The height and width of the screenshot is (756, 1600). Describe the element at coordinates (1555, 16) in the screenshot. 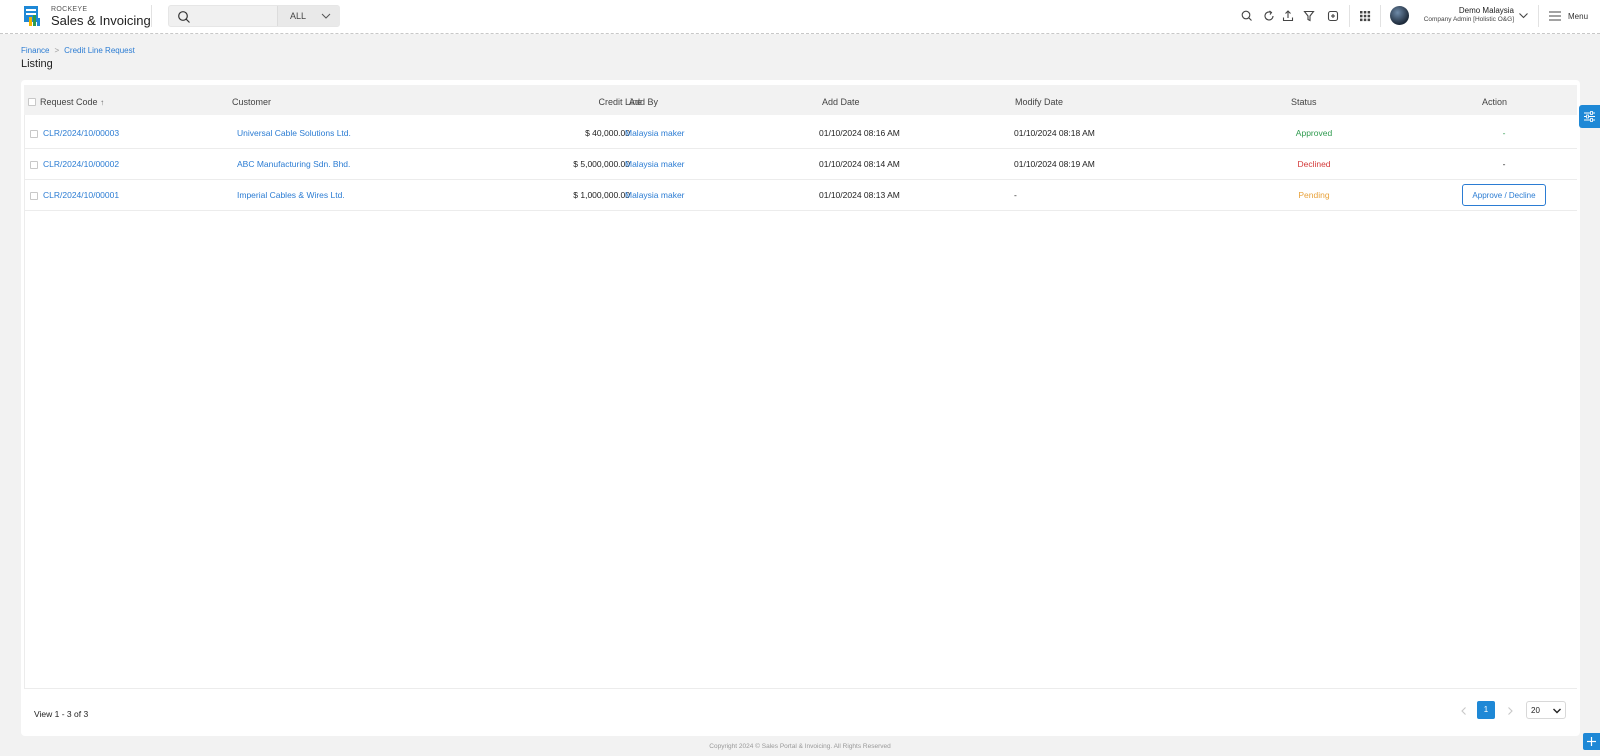

I see `hamburger-menu-icon` at that location.